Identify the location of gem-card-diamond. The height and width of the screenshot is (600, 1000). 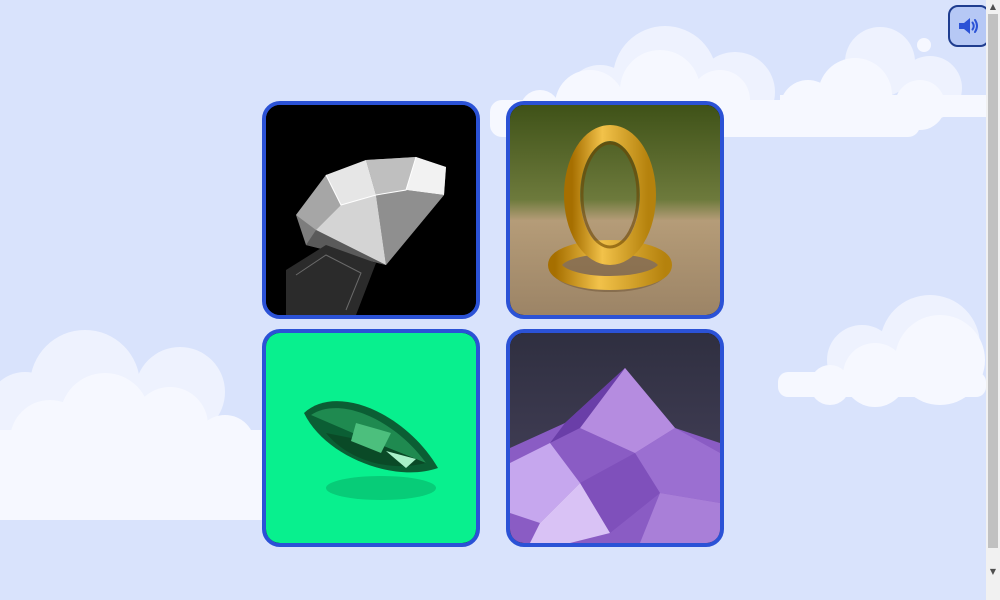
(371, 210).